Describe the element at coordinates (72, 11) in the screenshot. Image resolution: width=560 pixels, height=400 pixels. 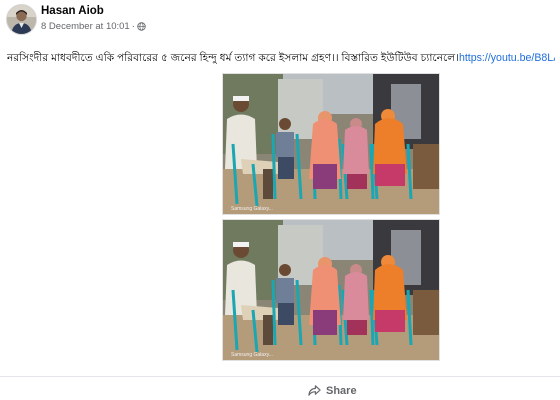
I see `author-name: Hasan Aiob` at that location.